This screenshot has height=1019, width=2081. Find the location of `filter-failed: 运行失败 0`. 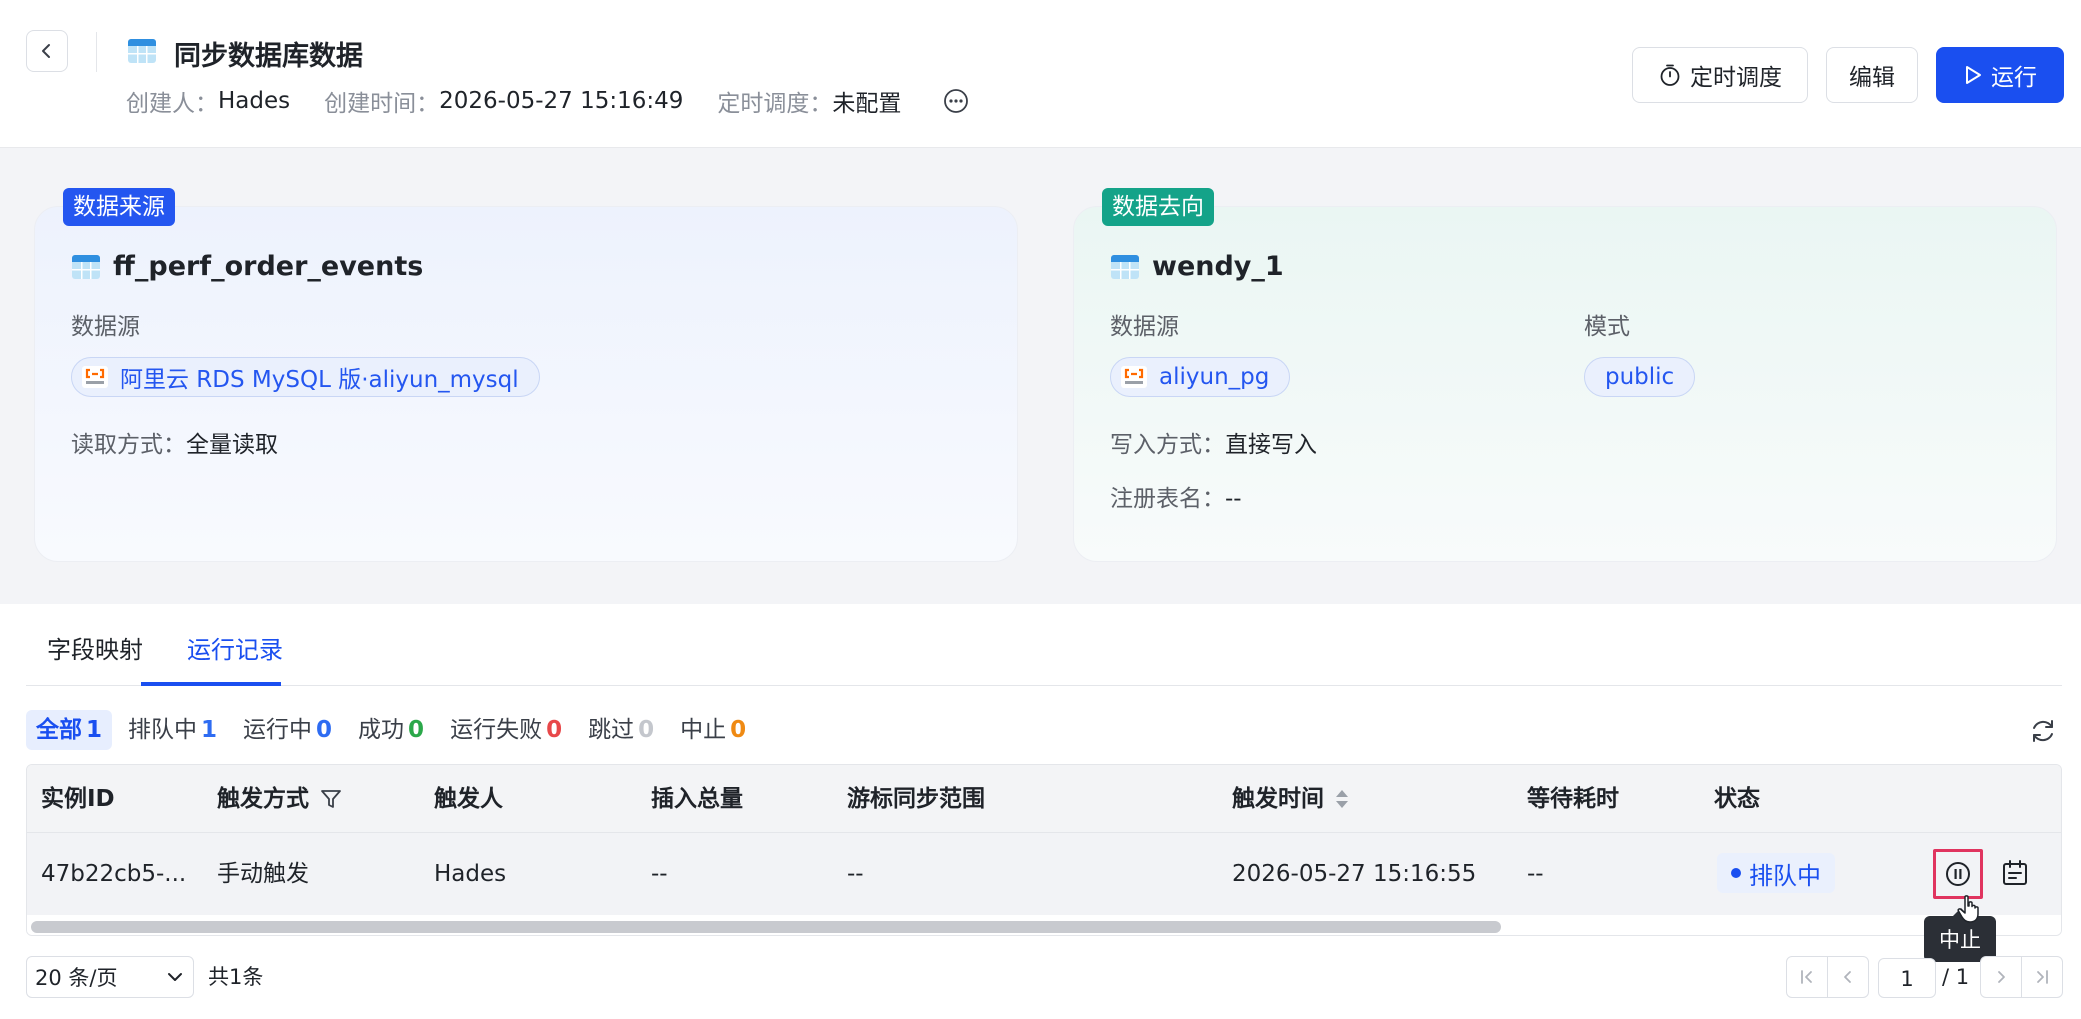

filter-failed: 运行失败 0 is located at coordinates (506, 730).